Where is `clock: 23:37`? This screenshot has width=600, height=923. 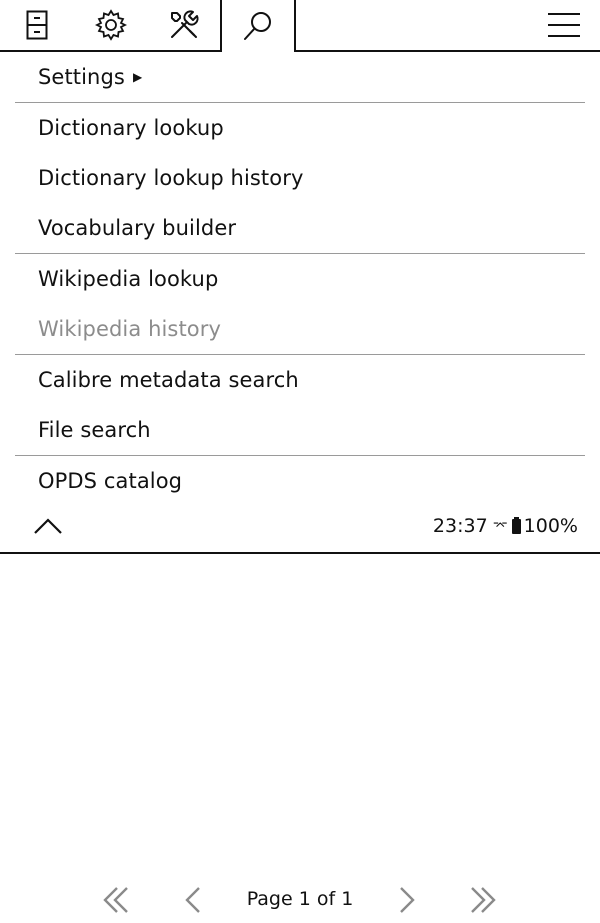 clock: 23:37 is located at coordinates (460, 526).